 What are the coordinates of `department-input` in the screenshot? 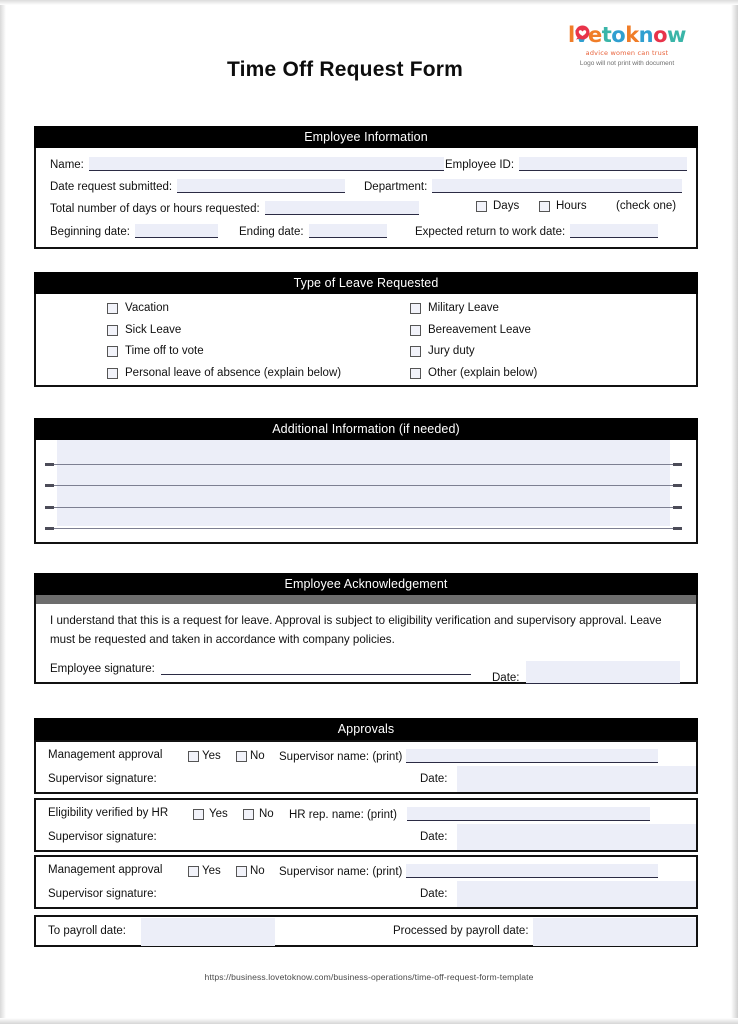 It's located at (557, 186).